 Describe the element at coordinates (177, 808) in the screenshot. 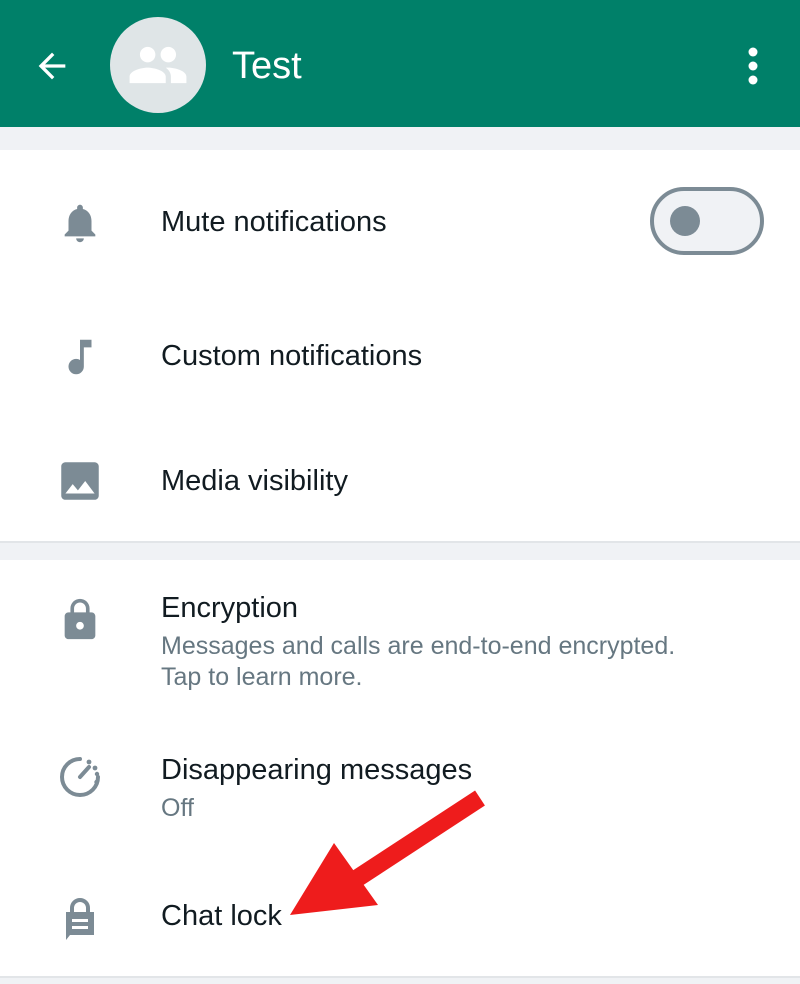

I see `disappearing-messages-status: Off` at that location.